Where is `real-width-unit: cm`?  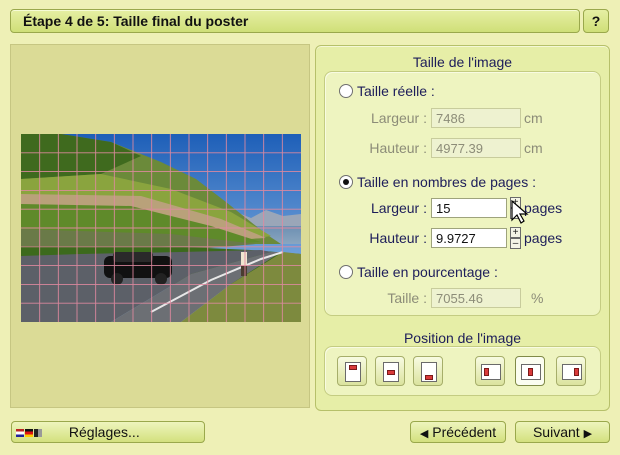 real-width-unit: cm is located at coordinates (533, 118).